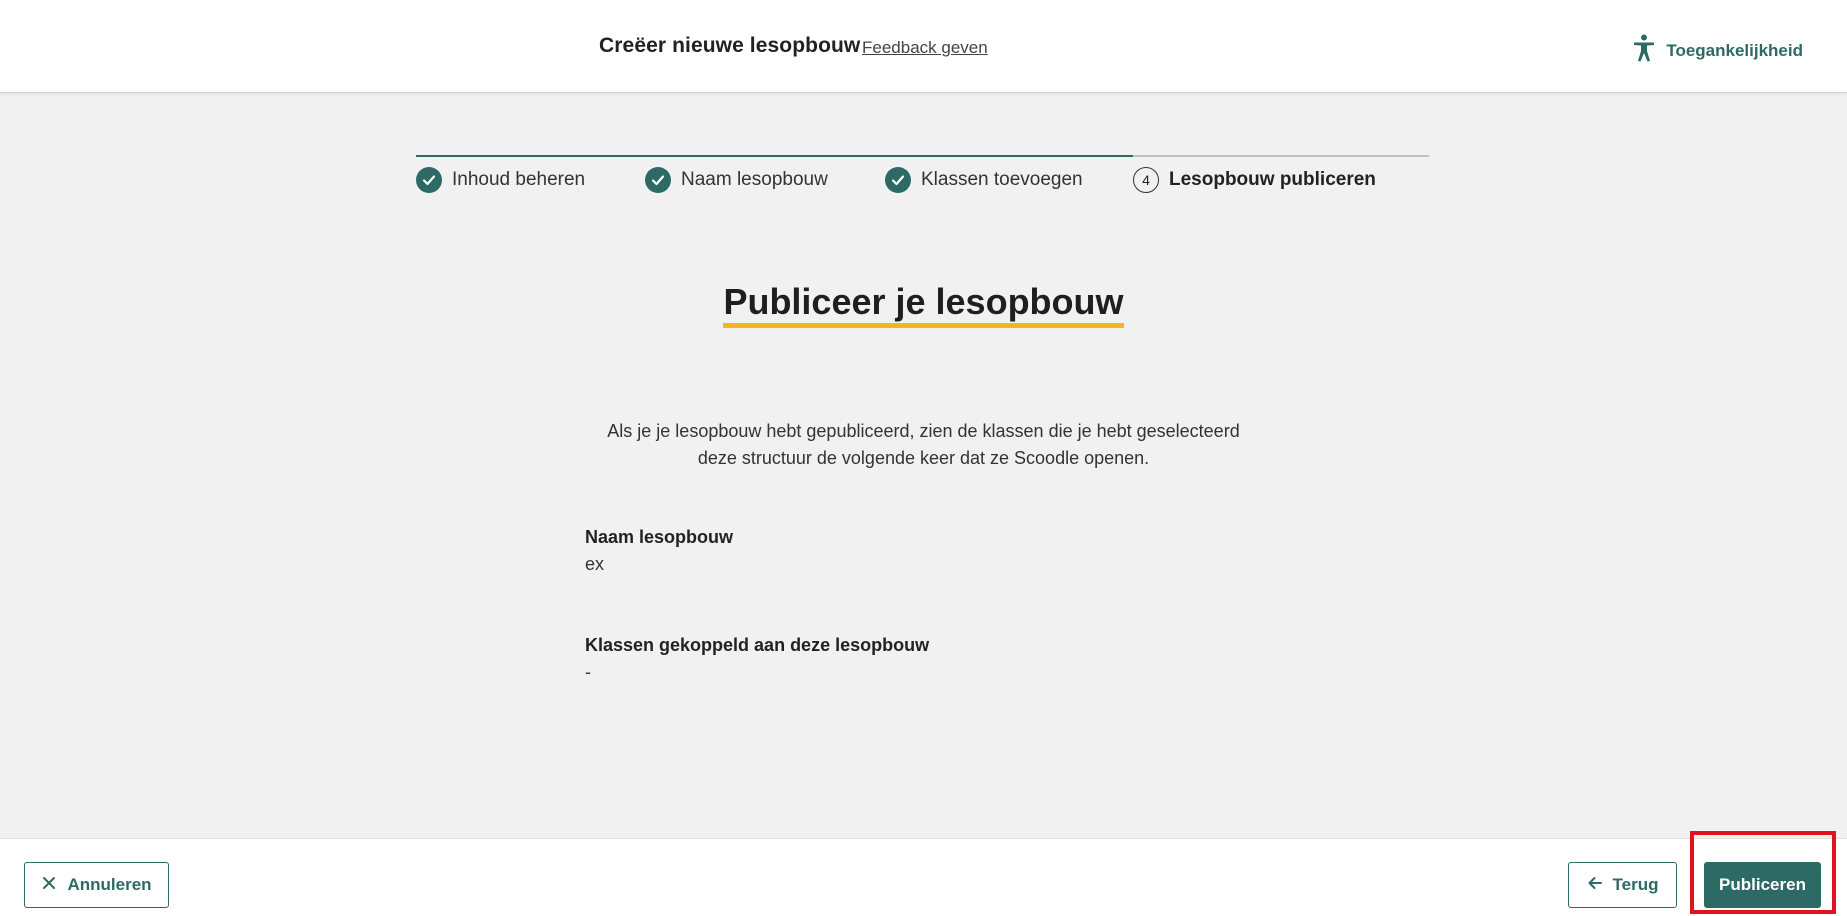 The image size is (1847, 916). I want to click on feedback-link: Feedback geven, so click(925, 48).